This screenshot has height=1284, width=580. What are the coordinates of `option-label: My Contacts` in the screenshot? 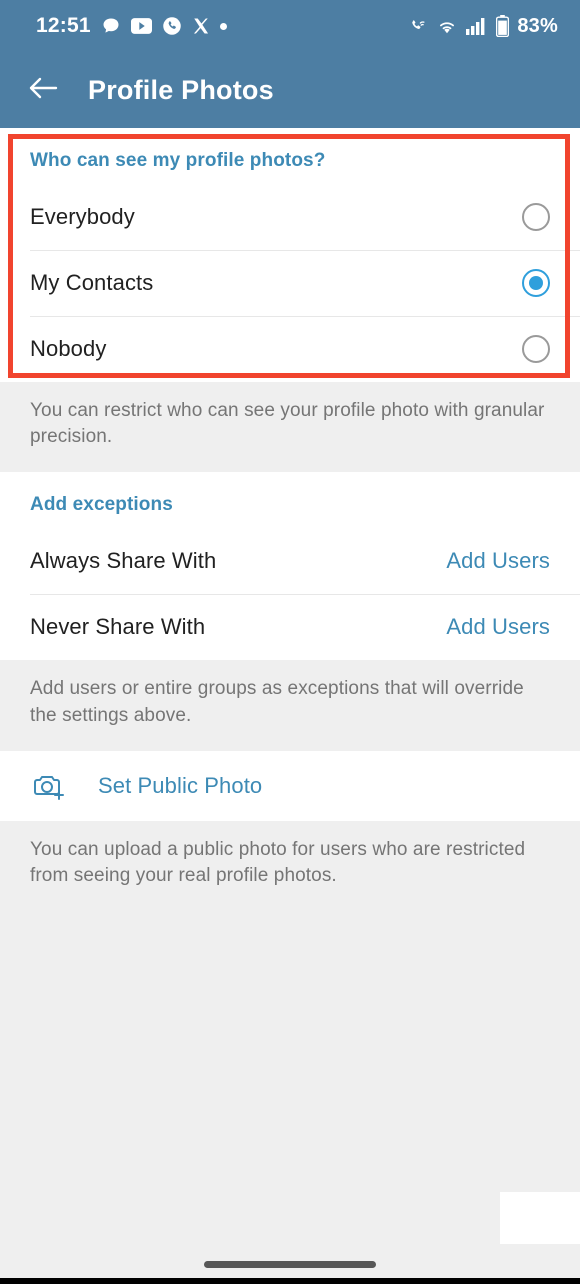 It's located at (92, 282).